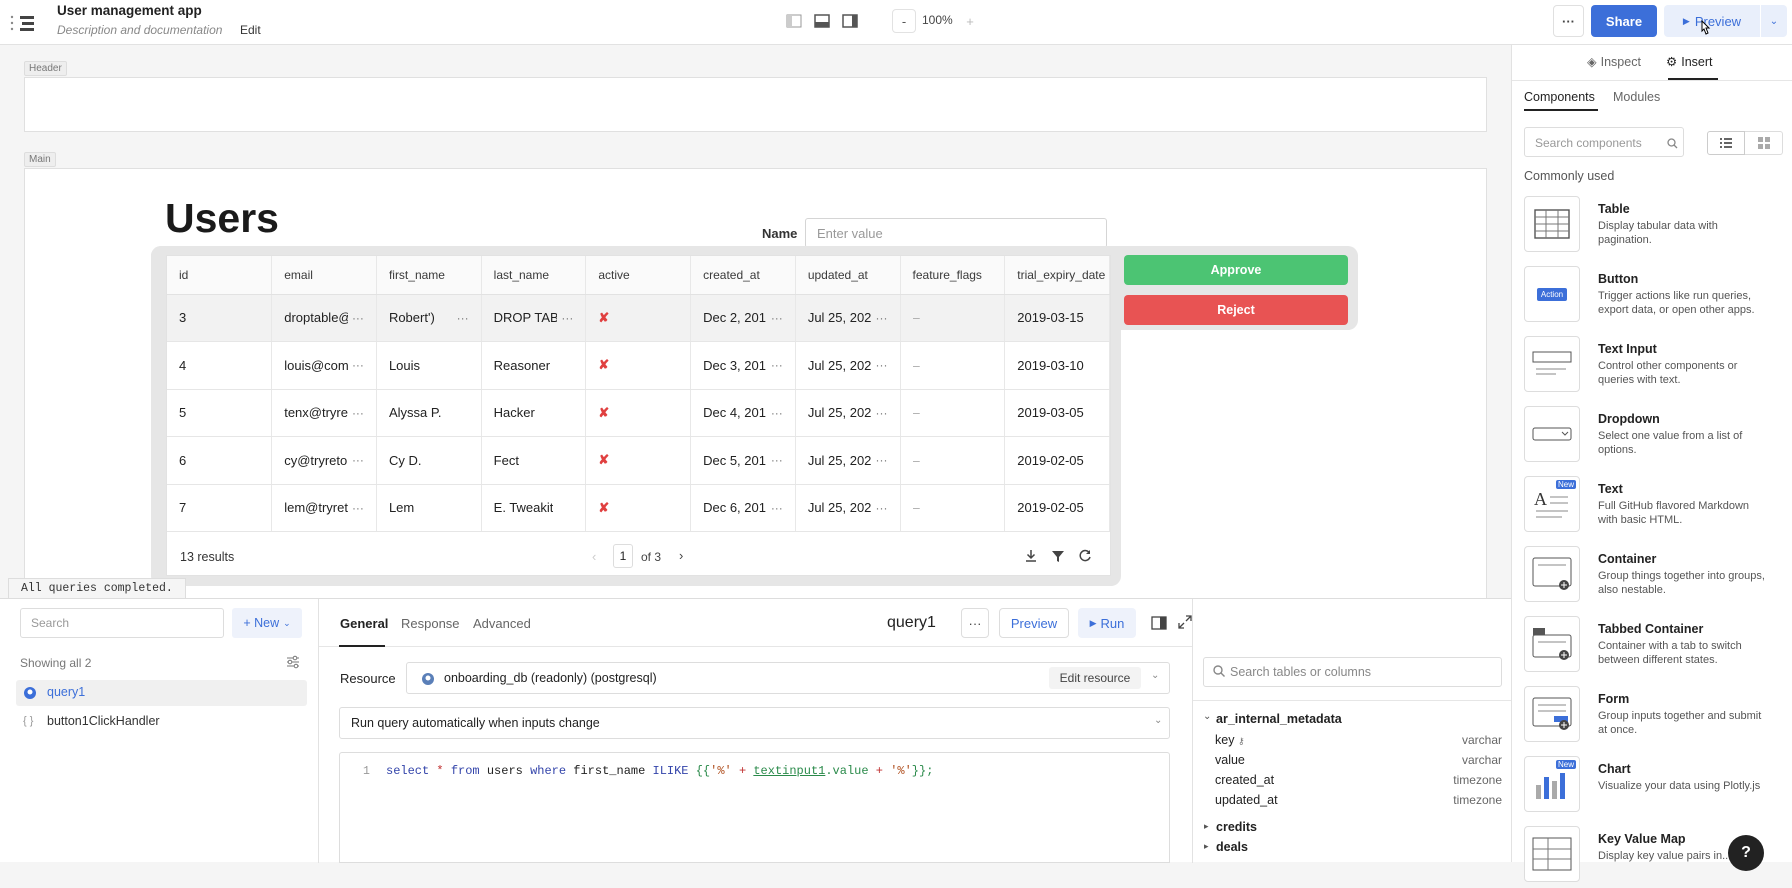  I want to click on zoom-in-button: +, so click(970, 21).